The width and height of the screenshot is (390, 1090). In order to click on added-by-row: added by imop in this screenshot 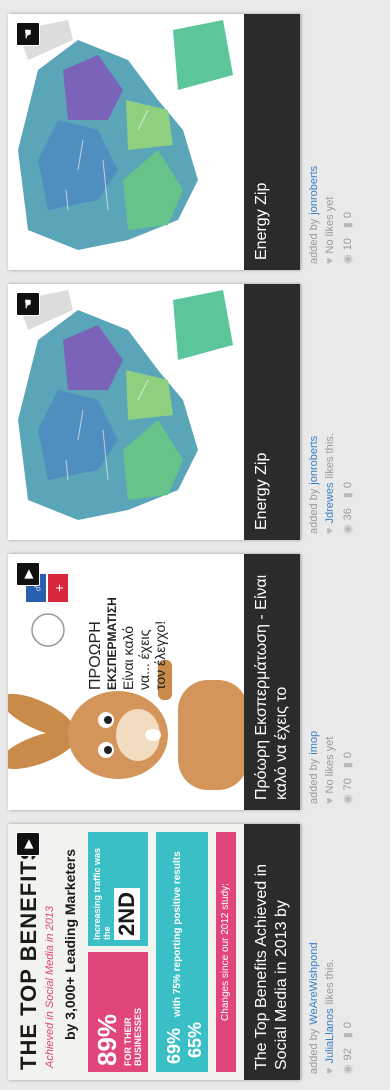, I will do `click(314, 682)`.